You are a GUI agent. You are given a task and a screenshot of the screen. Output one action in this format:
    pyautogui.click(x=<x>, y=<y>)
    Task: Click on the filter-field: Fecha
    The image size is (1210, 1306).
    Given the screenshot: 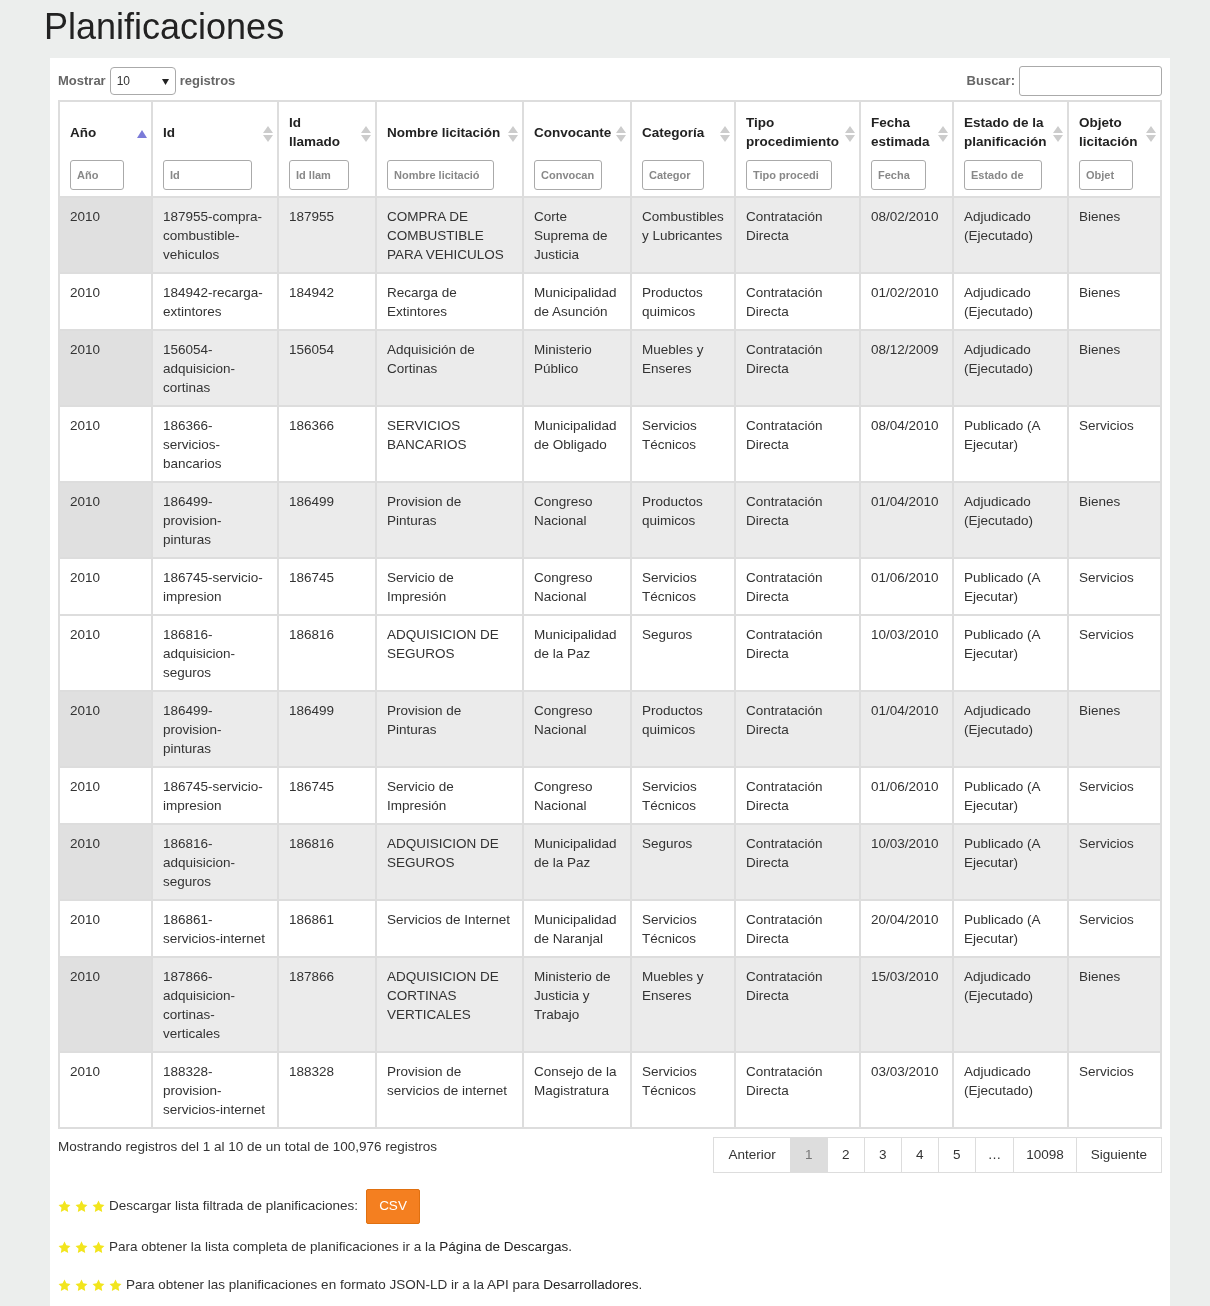 What is the action you would take?
    pyautogui.click(x=898, y=175)
    